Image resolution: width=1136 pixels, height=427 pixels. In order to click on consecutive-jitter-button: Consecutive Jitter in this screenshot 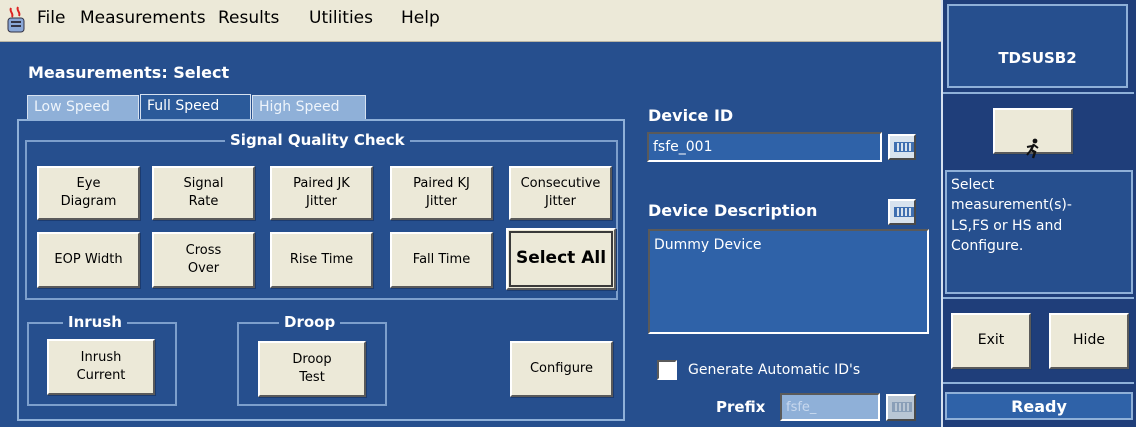, I will do `click(560, 193)`.